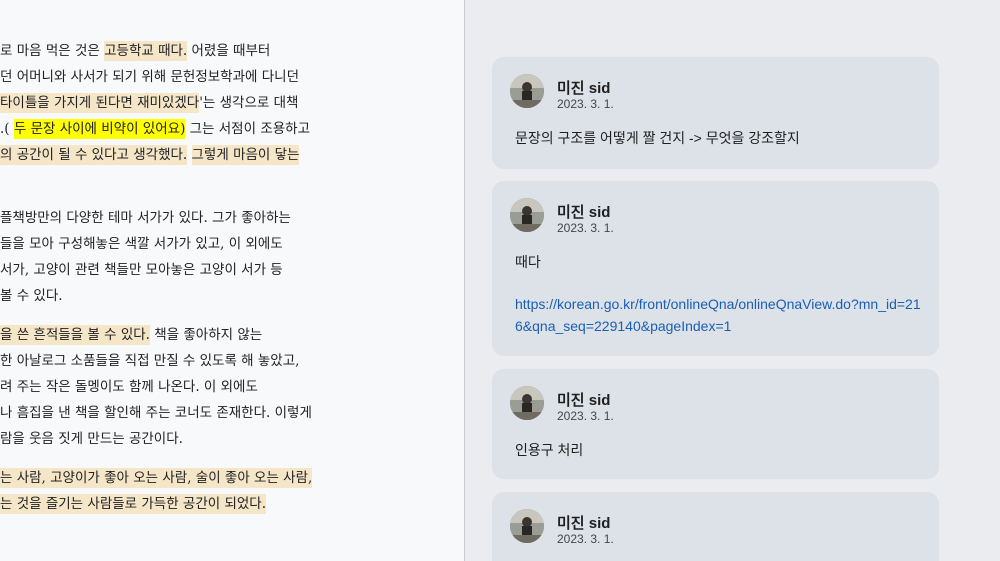 The image size is (1000, 561). Describe the element at coordinates (189, 155) in the screenshot. I see `text-run` at that location.